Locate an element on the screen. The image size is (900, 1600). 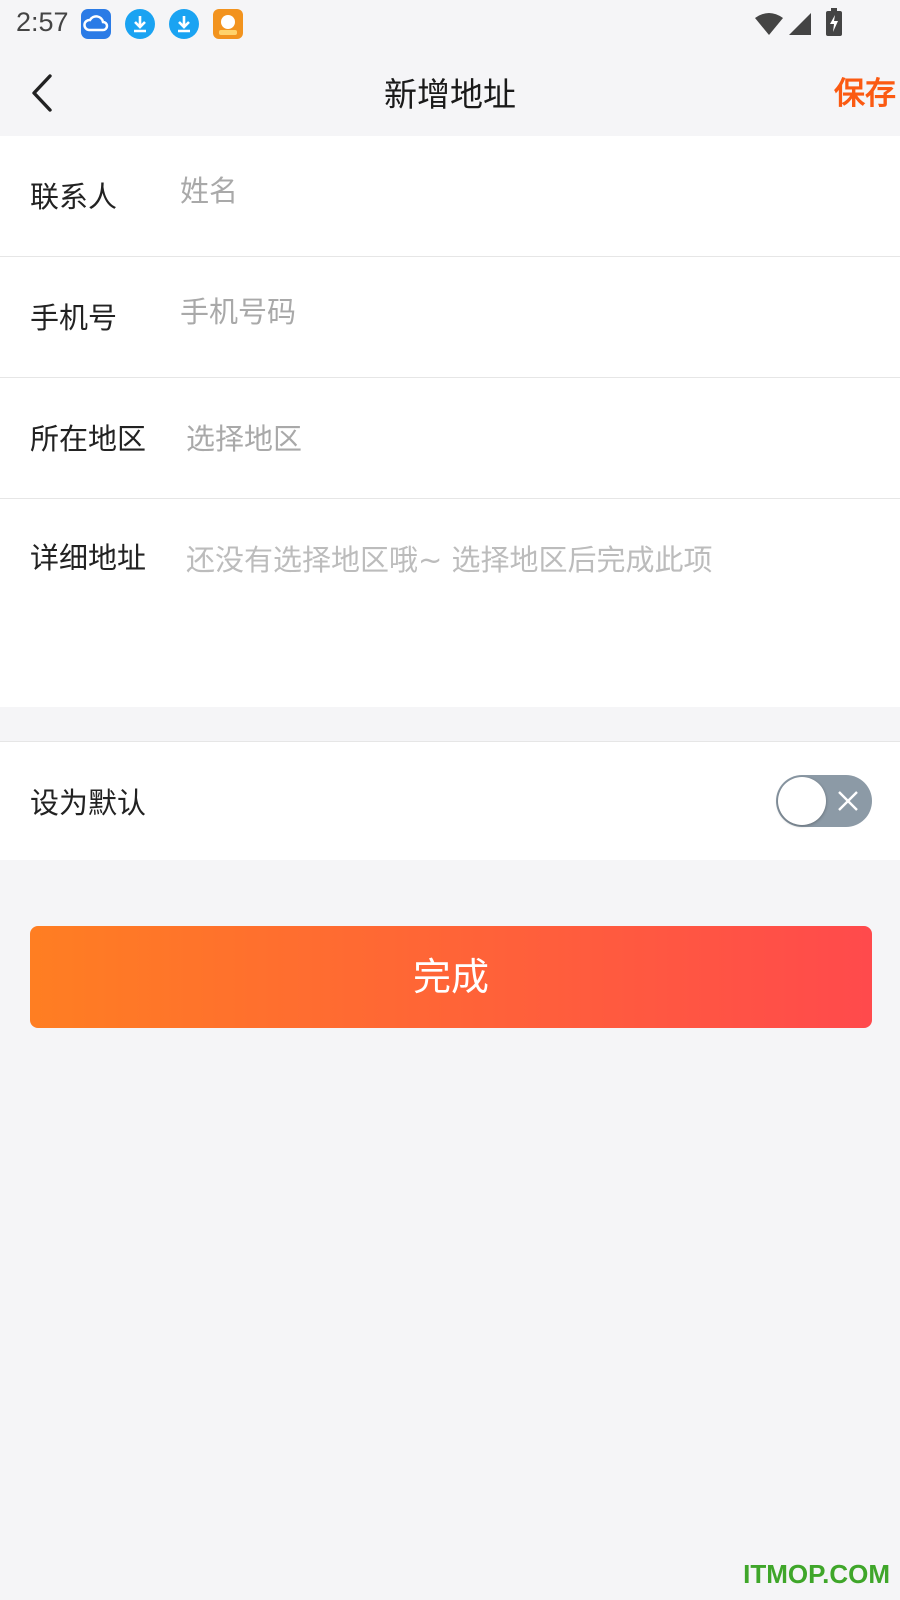
save-button: 保存 is located at coordinates (865, 90).